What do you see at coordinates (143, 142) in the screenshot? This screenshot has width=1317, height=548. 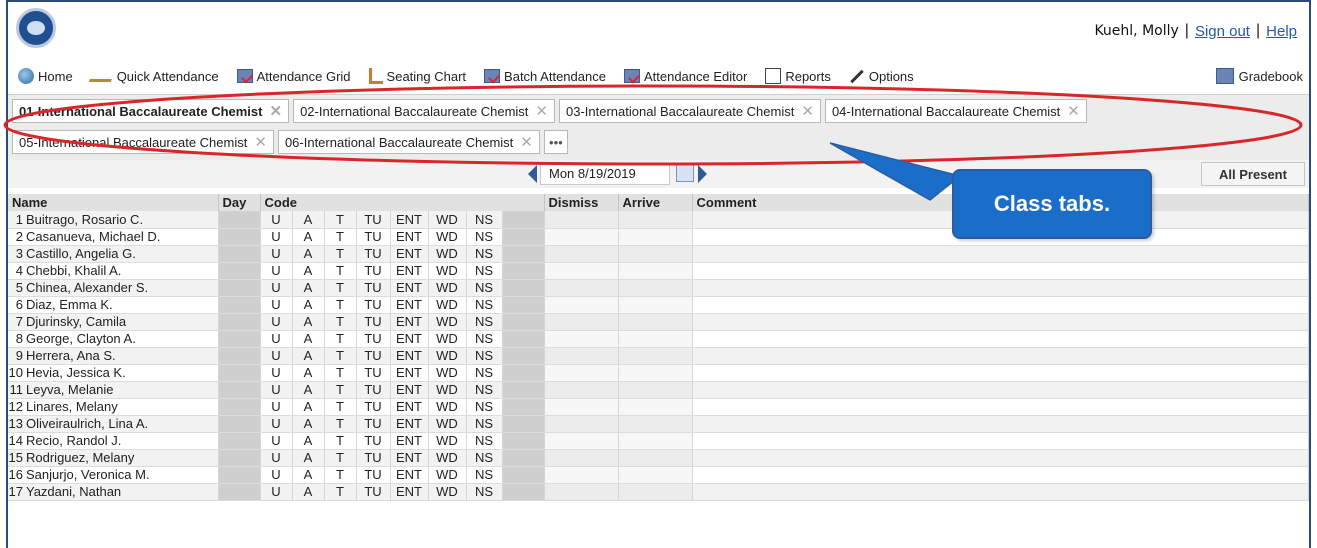 I see `class-tab: 05-International Baccalaureate Chemist ✕` at bounding box center [143, 142].